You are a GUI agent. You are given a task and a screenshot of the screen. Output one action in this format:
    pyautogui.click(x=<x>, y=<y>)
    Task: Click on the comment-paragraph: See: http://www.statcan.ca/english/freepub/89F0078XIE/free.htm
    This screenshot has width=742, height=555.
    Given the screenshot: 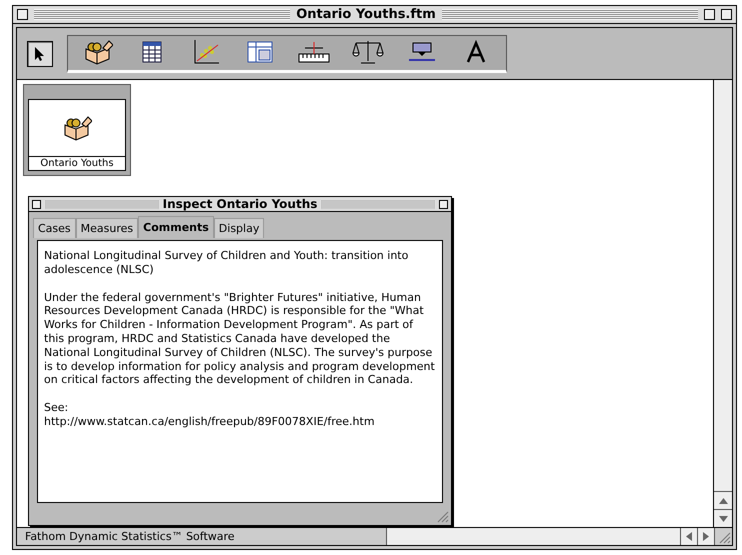 What is the action you would take?
    pyautogui.click(x=210, y=415)
    